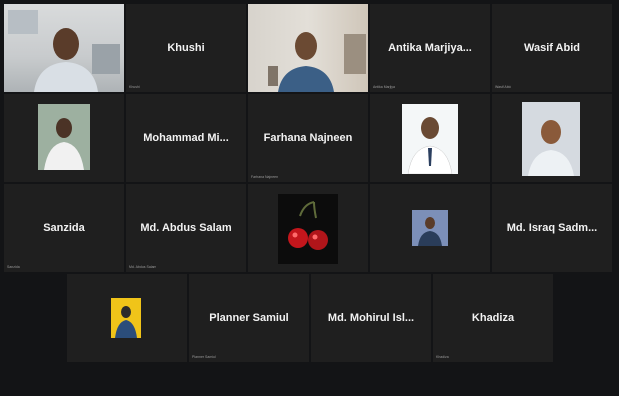 Image resolution: width=619 pixels, height=396 pixels. Describe the element at coordinates (143, 267) in the screenshot. I see `participant-subtitle: Md. Abdus Salam` at that location.